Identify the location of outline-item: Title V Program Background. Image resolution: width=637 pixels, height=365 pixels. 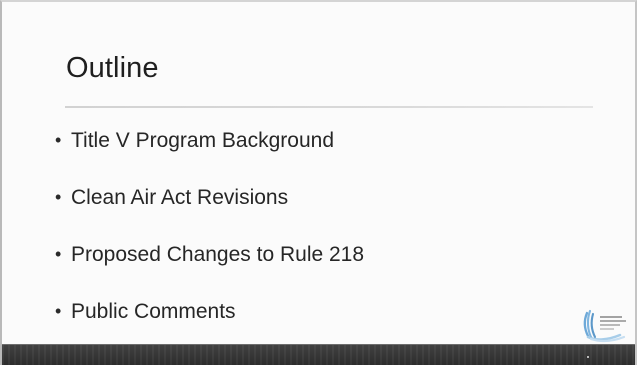
(209, 140).